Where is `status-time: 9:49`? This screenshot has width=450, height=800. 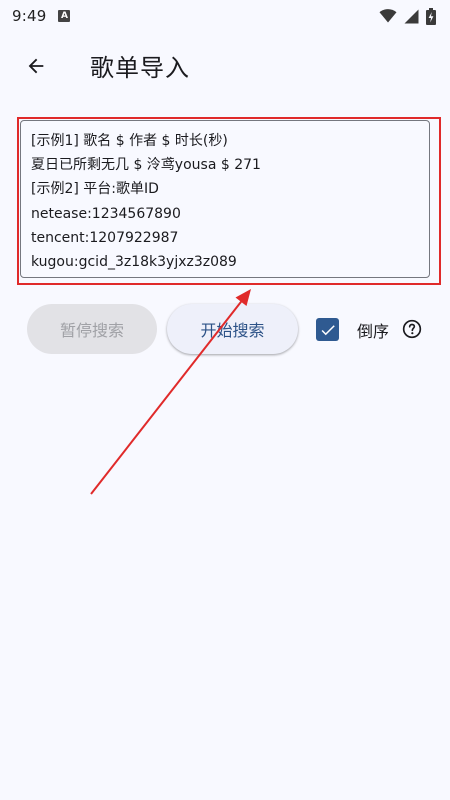
status-time: 9:49 is located at coordinates (29, 16).